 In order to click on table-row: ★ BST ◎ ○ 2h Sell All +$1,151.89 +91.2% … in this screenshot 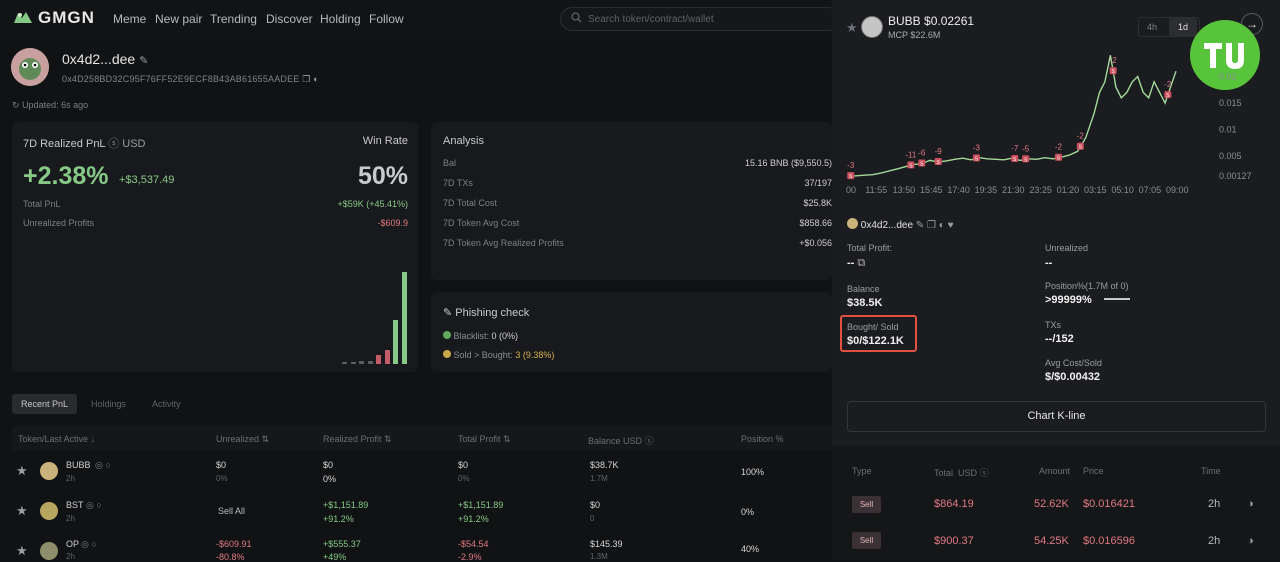, I will do `click(422, 511)`.